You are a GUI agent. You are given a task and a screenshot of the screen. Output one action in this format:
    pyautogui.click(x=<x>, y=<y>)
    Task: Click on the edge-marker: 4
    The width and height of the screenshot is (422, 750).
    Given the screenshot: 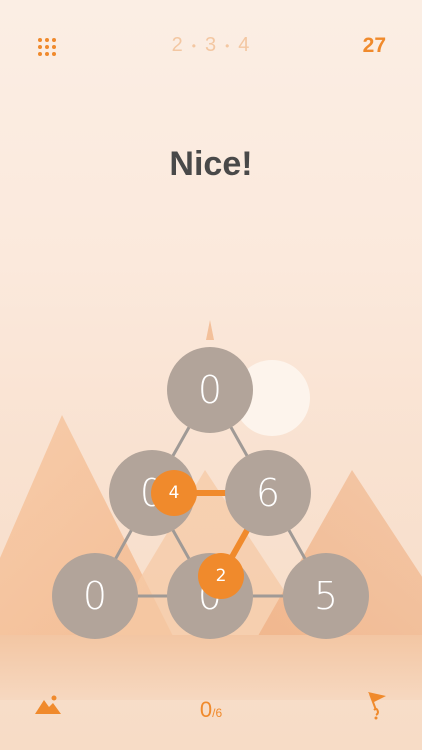 What is the action you would take?
    pyautogui.click(x=174, y=493)
    